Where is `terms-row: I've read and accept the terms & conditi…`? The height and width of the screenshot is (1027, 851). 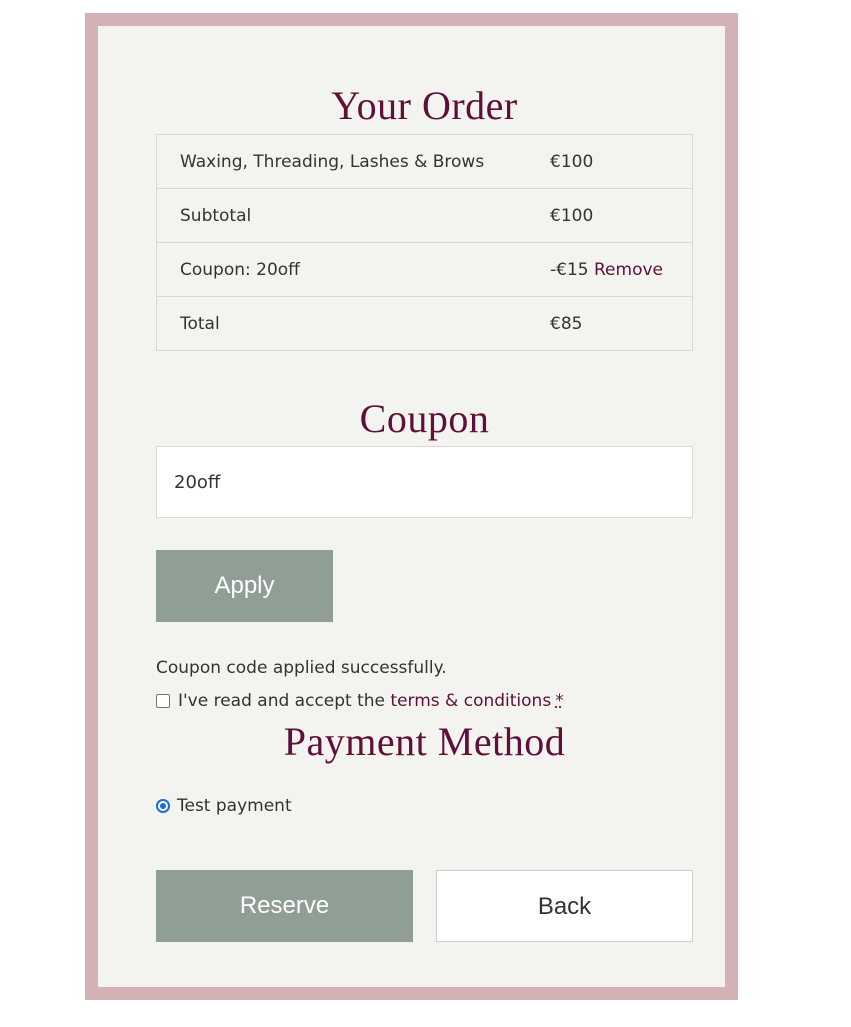 terms-row: I've read and accept the terms & conditi… is located at coordinates (360, 701).